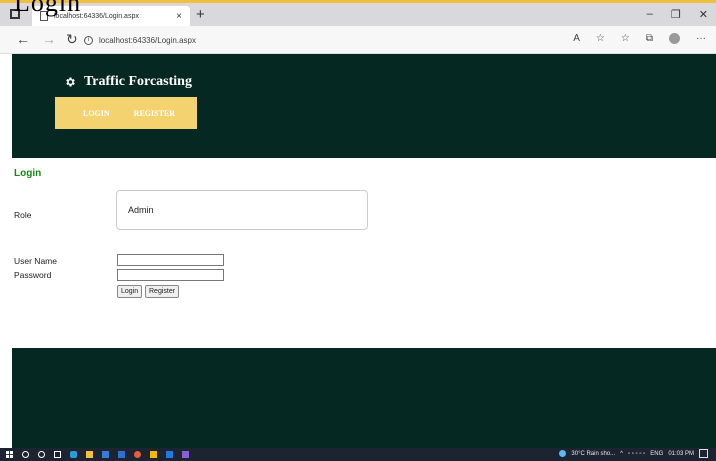  Describe the element at coordinates (154, 113) in the screenshot. I see `nav-register-link: REGISTER` at that location.